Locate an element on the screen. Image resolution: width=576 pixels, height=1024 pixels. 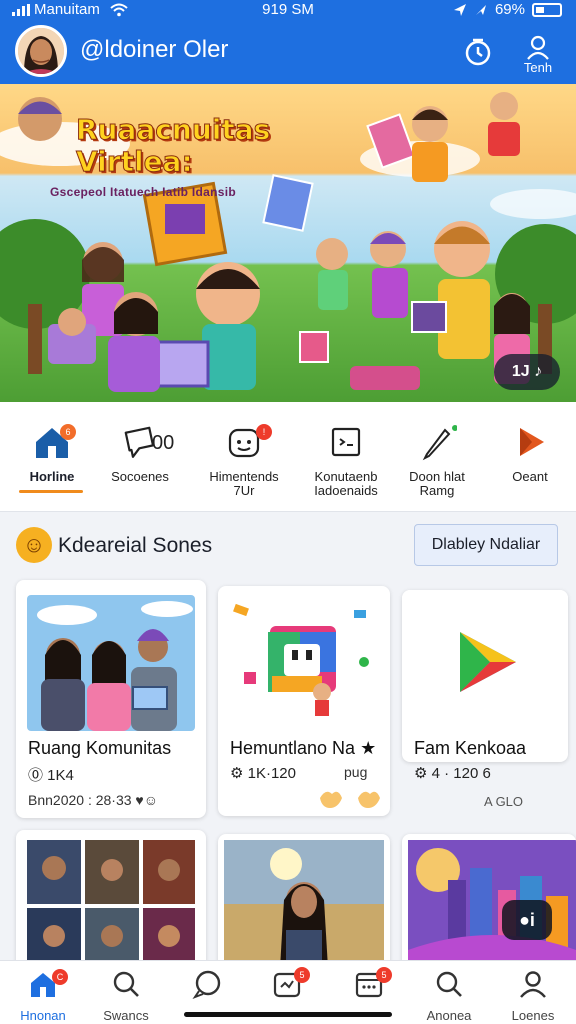
banner-subtitle: Gscepeol Itatuech Iatib Idansib is located at coordinates (143, 192).